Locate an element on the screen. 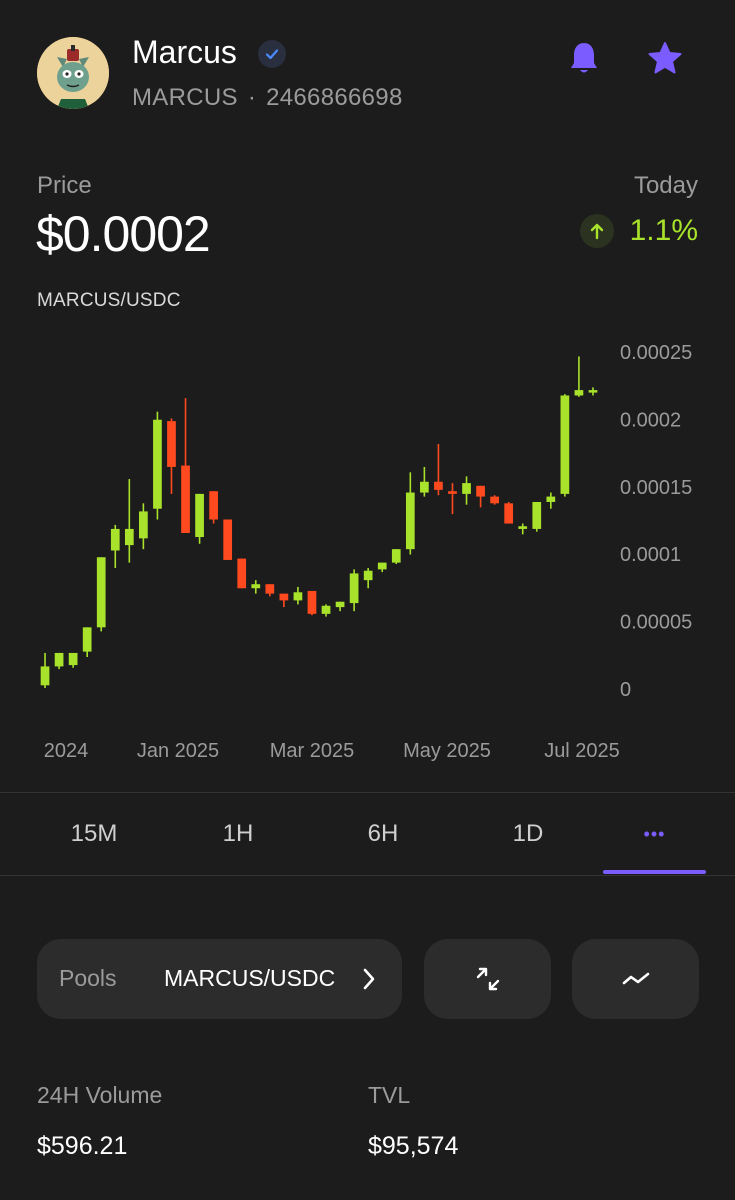 The image size is (735, 1200). x-tick-label: Jan 2025 is located at coordinates (178, 751).